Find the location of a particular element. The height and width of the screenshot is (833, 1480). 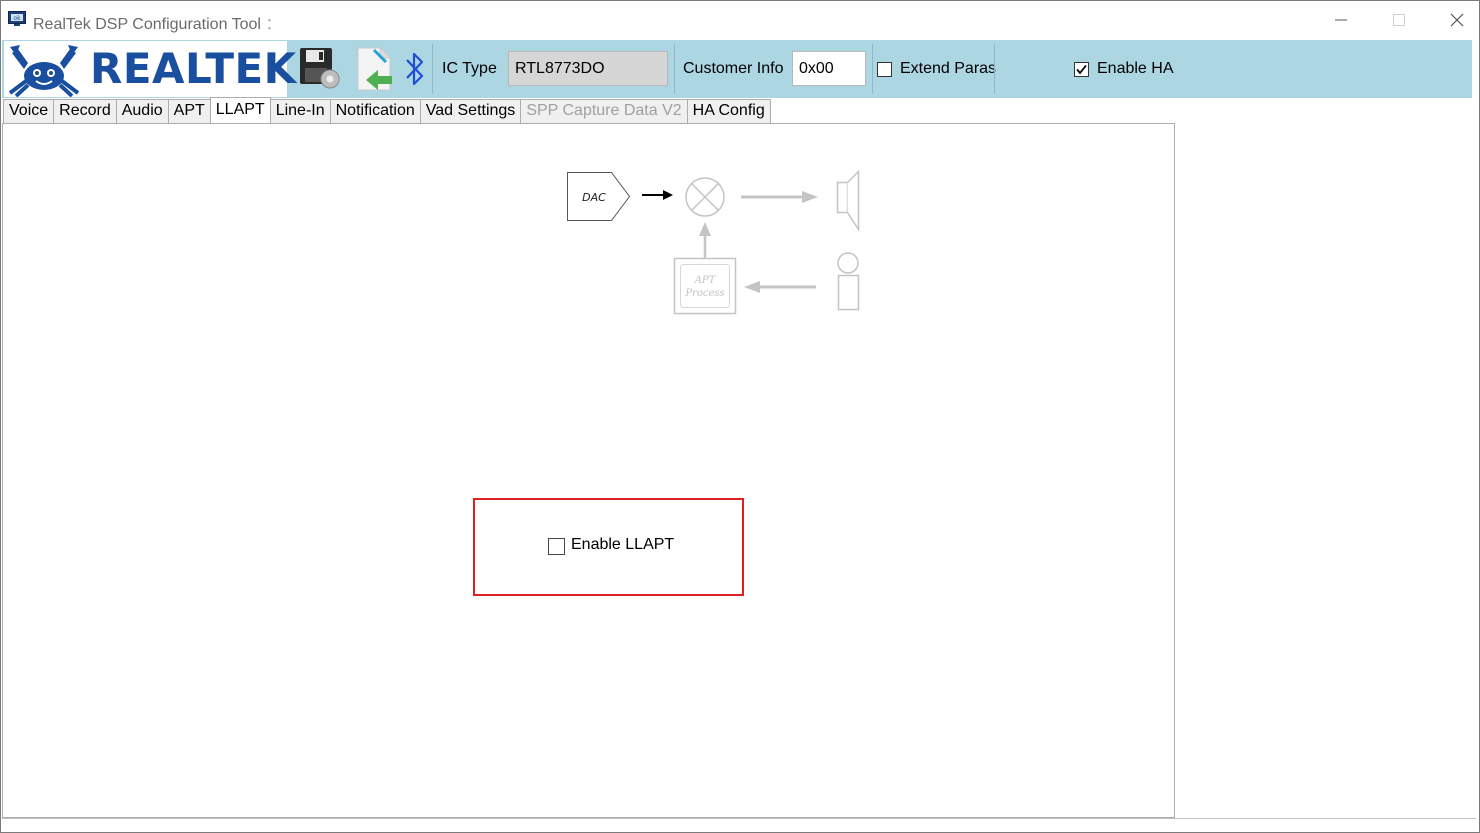

dac-to-mixer-arrow is located at coordinates (657, 195).